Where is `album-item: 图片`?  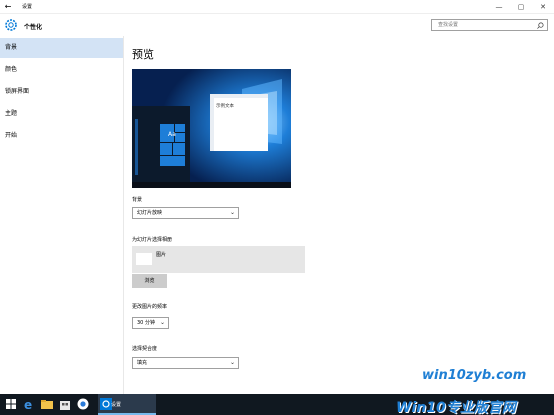
album-item: 图片 is located at coordinates (218, 259).